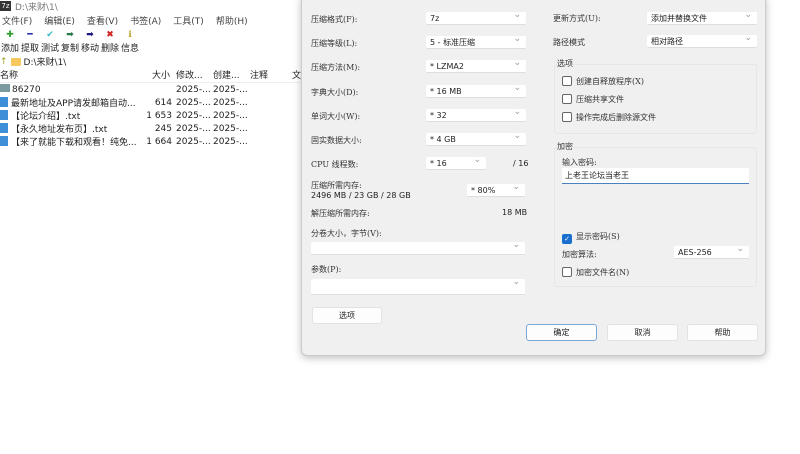  I want to click on show-password-option: ✓ 显示密码(S), so click(591, 237).